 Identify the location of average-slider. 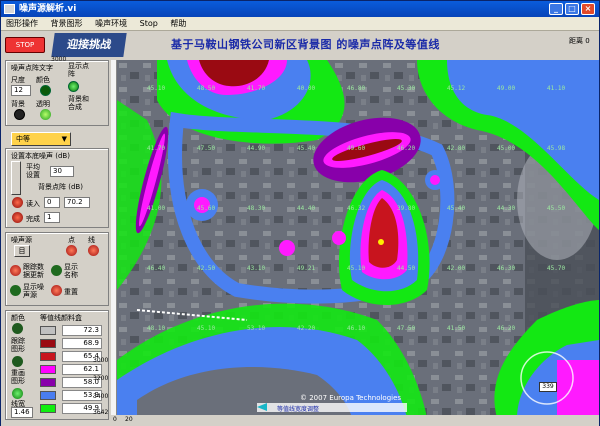
(16, 178).